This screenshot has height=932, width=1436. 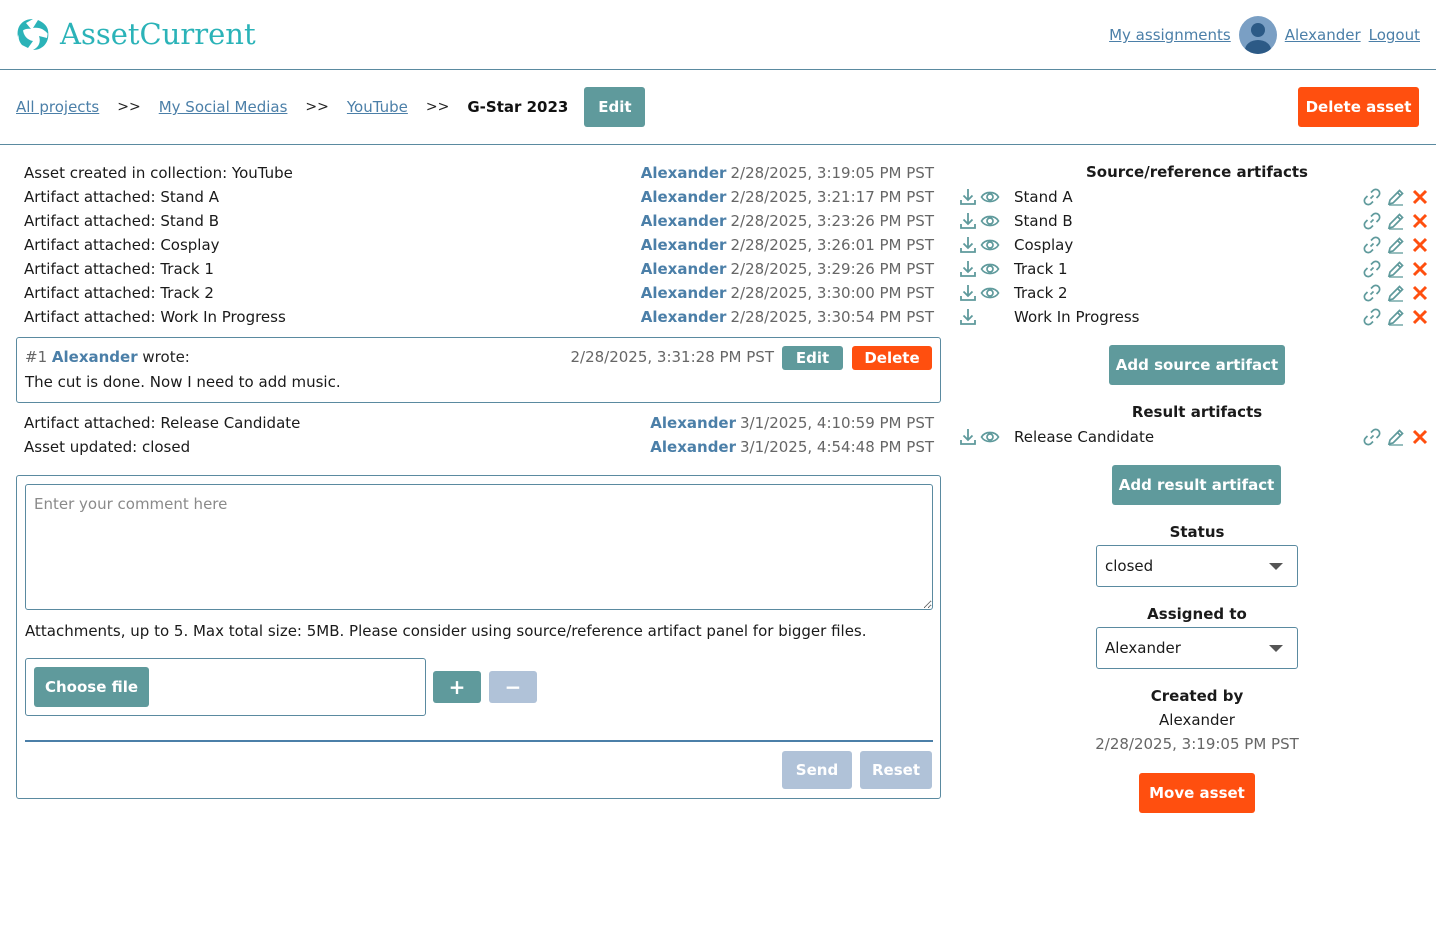 What do you see at coordinates (91, 687) in the screenshot?
I see `choose-file-button: Choose file` at bounding box center [91, 687].